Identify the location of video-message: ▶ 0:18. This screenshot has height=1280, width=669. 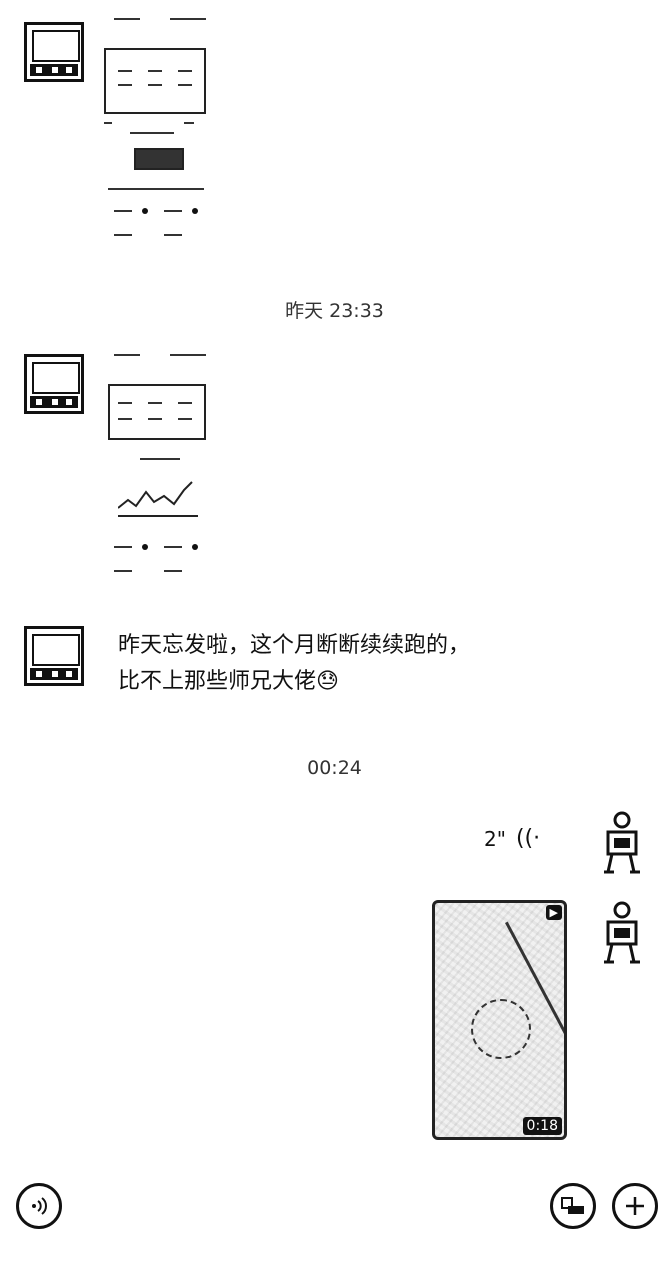
(499, 1020).